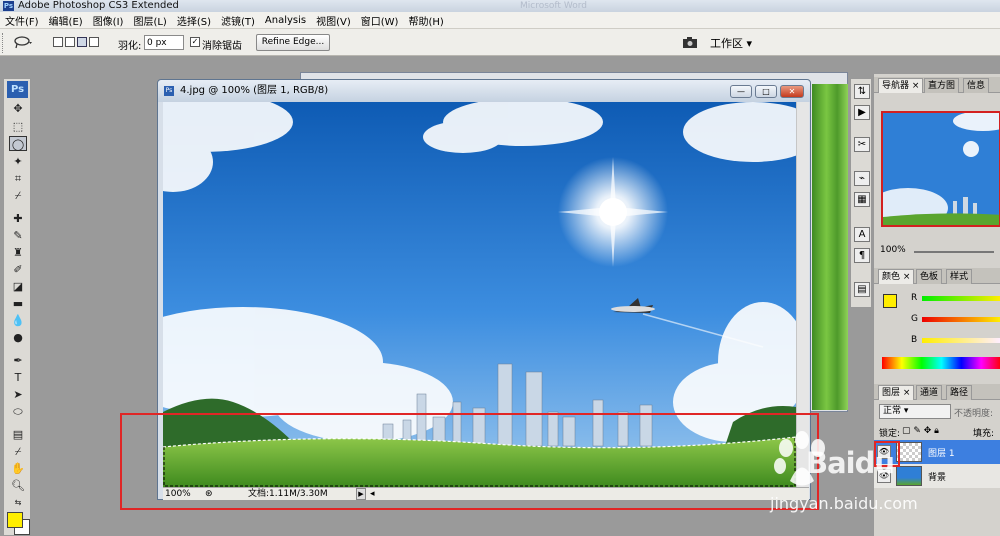  I want to click on lock-options-icon: ▢ ✎ ✥ 🔒︎, so click(920, 431).